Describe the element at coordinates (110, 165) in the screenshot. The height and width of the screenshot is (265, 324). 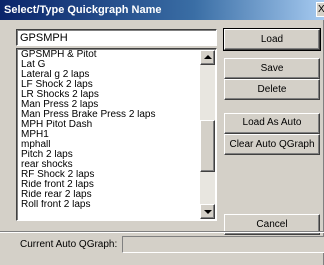
I see `list-item: rear shocks` at that location.